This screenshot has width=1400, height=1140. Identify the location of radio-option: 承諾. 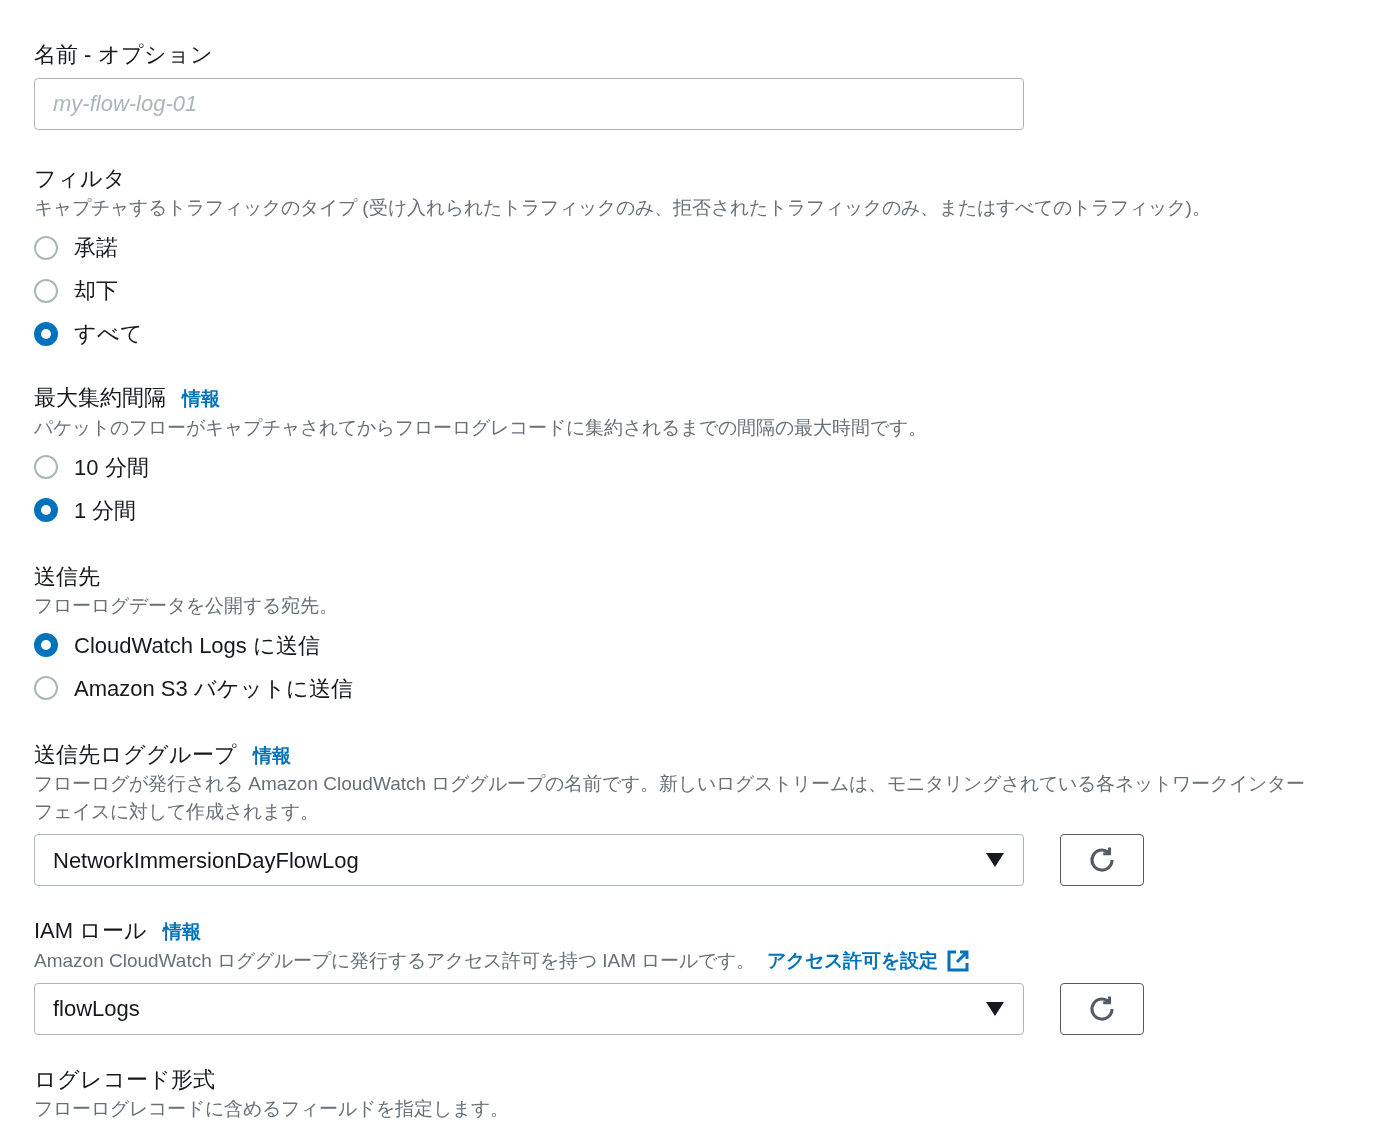
(717, 247).